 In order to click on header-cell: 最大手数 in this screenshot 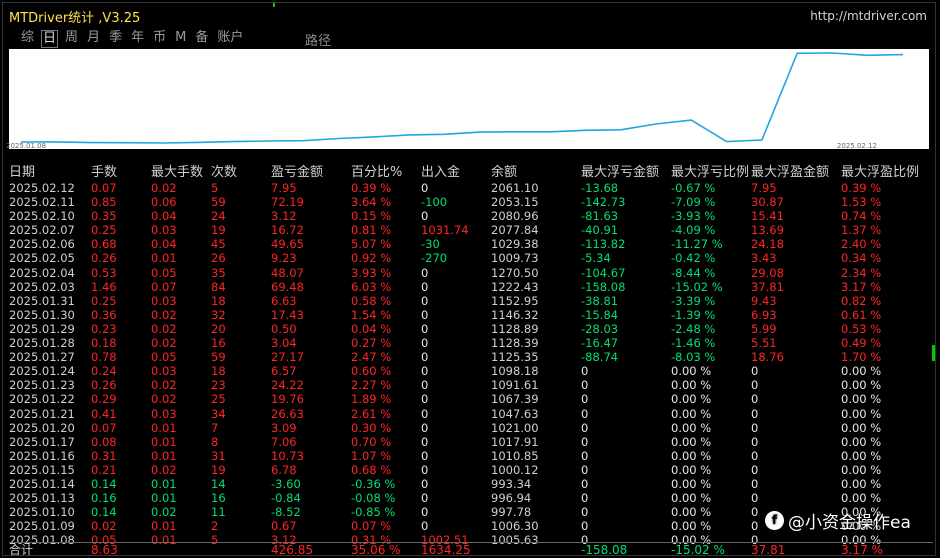, I will do `click(177, 173)`.